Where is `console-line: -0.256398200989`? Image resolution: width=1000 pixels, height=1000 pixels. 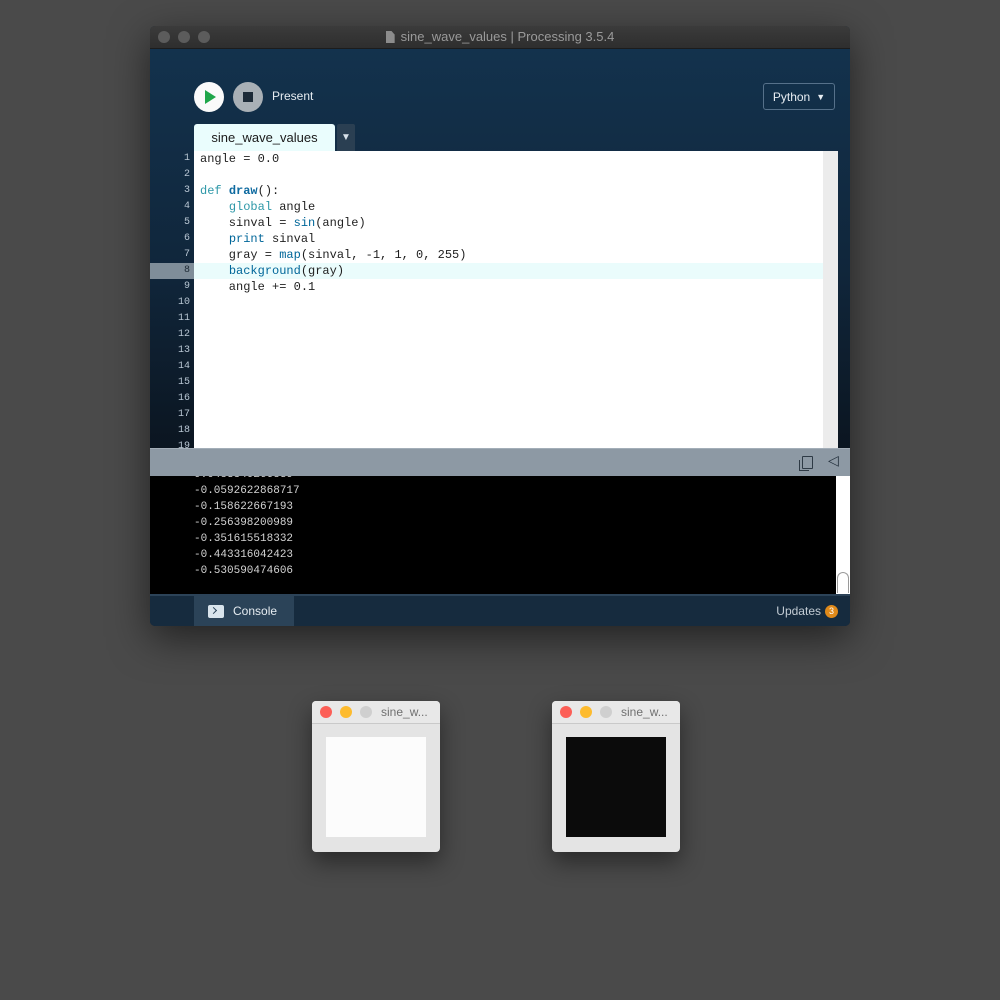 console-line: -0.256398200989 is located at coordinates (244, 523).